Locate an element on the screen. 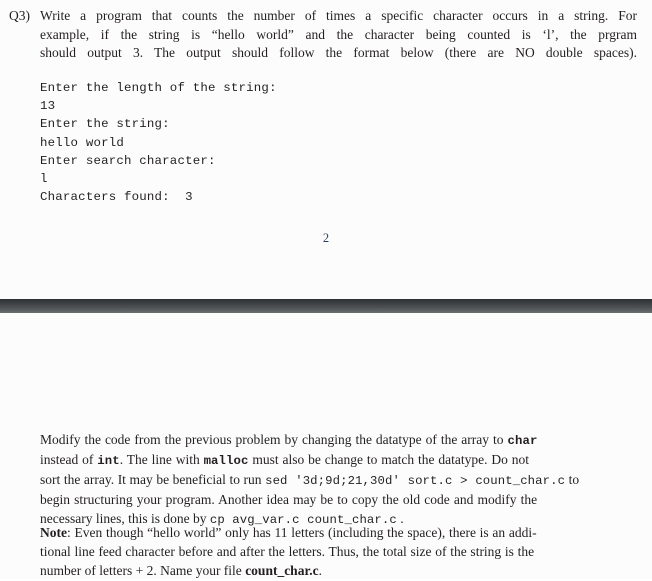 The width and height of the screenshot is (652, 581). note-label: Note is located at coordinates (53, 532).